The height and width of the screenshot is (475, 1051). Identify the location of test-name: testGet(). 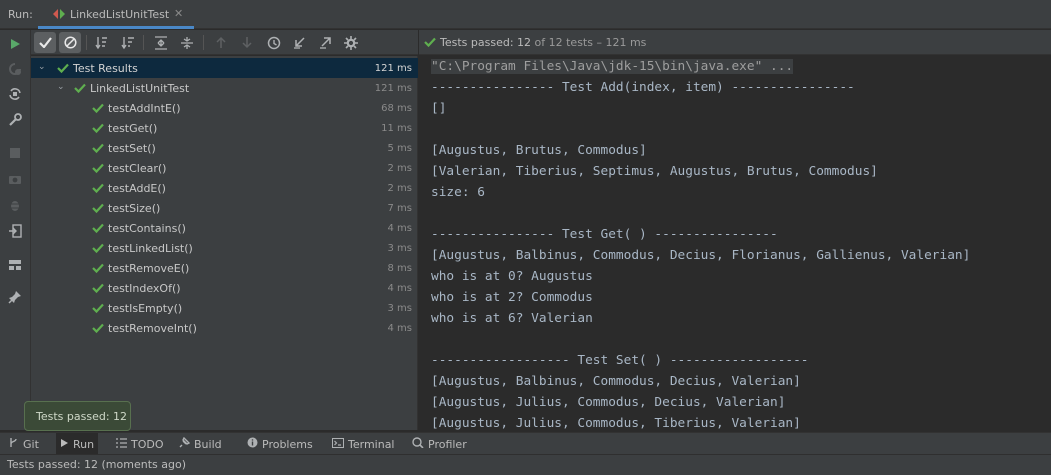
(133, 128).